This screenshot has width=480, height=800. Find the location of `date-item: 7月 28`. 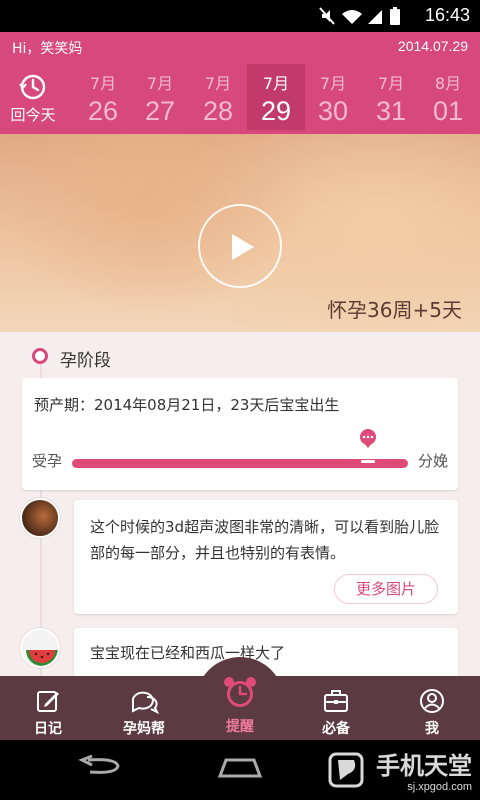

date-item: 7月 28 is located at coordinates (218, 97).